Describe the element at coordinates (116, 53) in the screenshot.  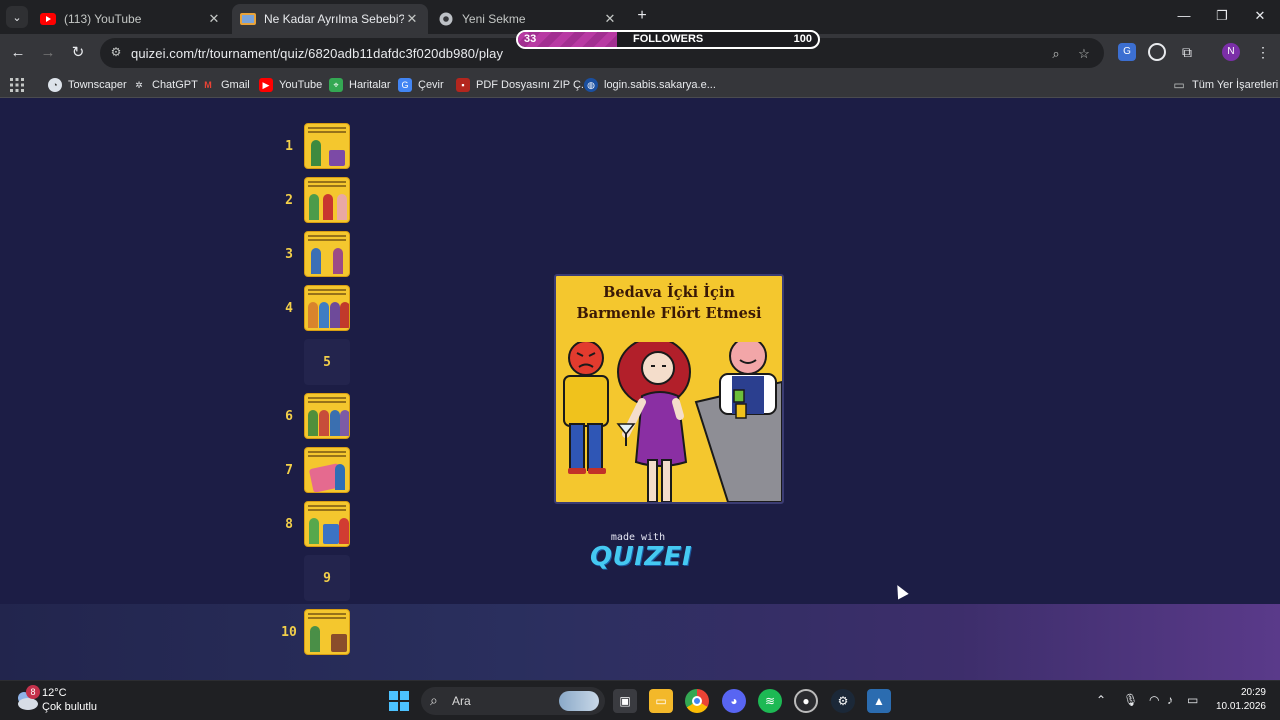
I see `site-info-icon: ⚙` at that location.